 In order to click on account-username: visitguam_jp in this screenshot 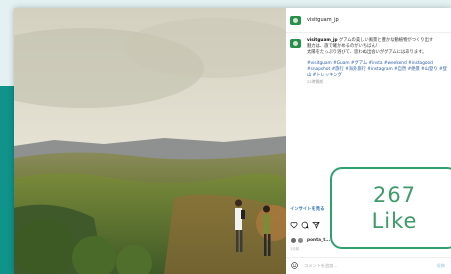, I will do `click(323, 20)`.